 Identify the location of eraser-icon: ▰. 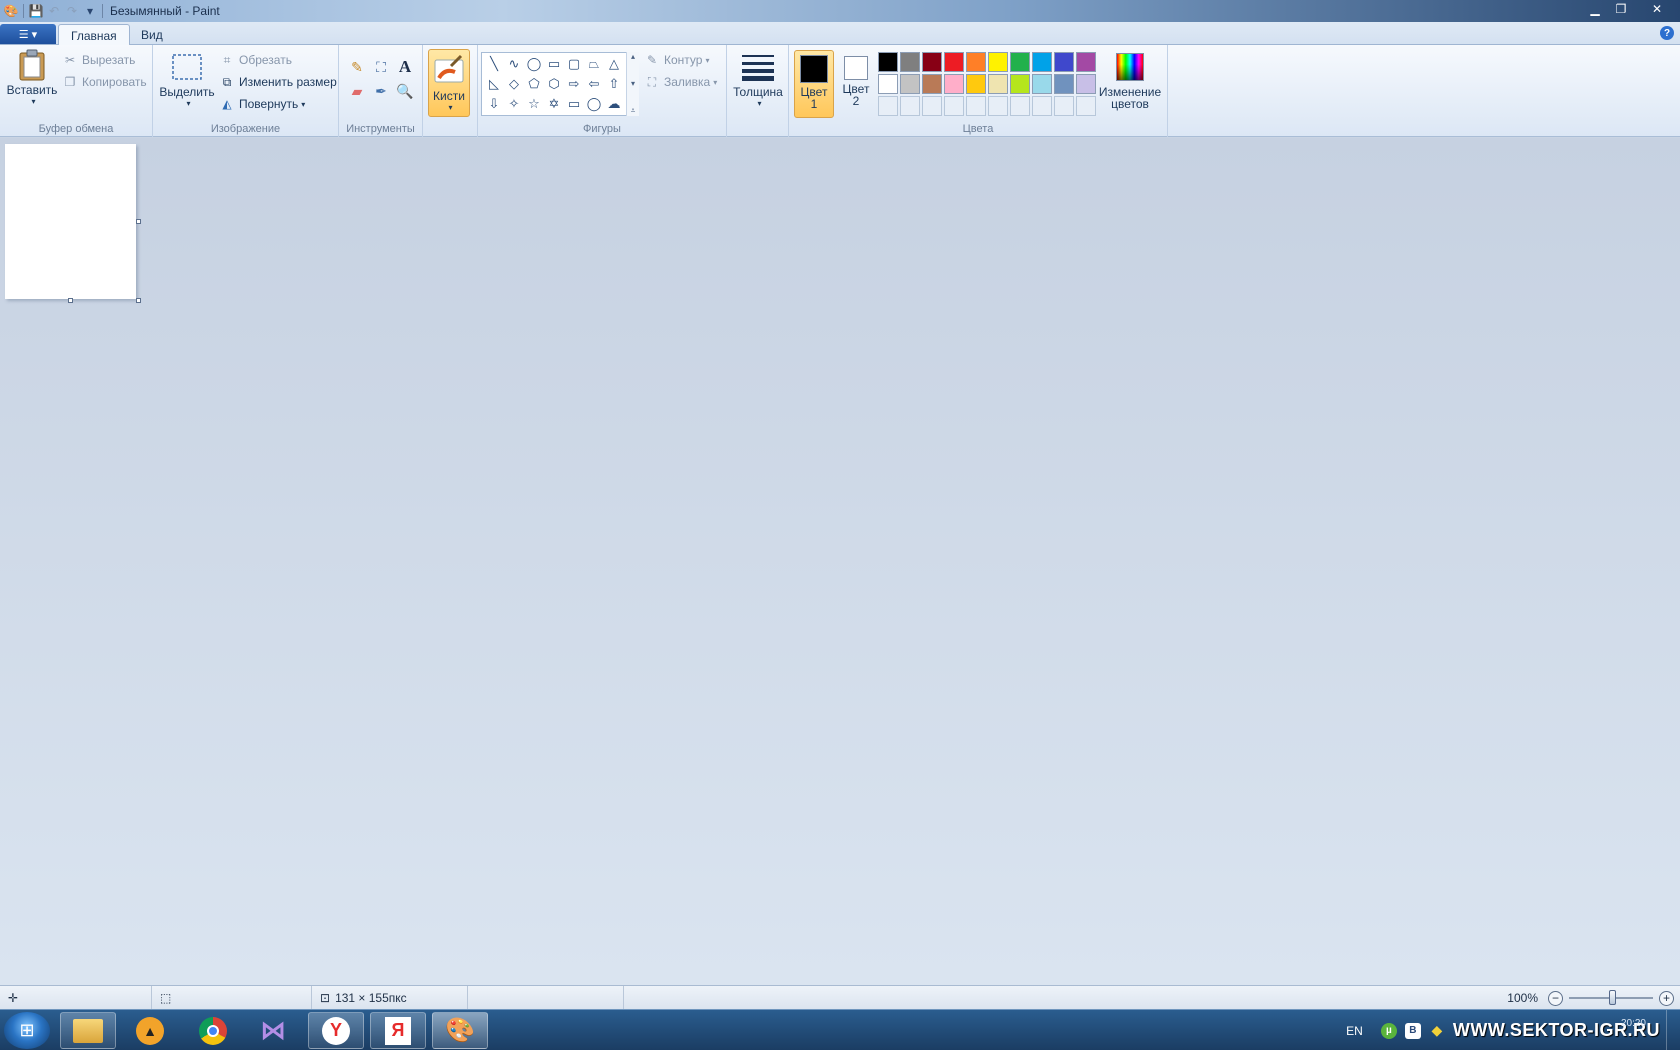
(357, 91).